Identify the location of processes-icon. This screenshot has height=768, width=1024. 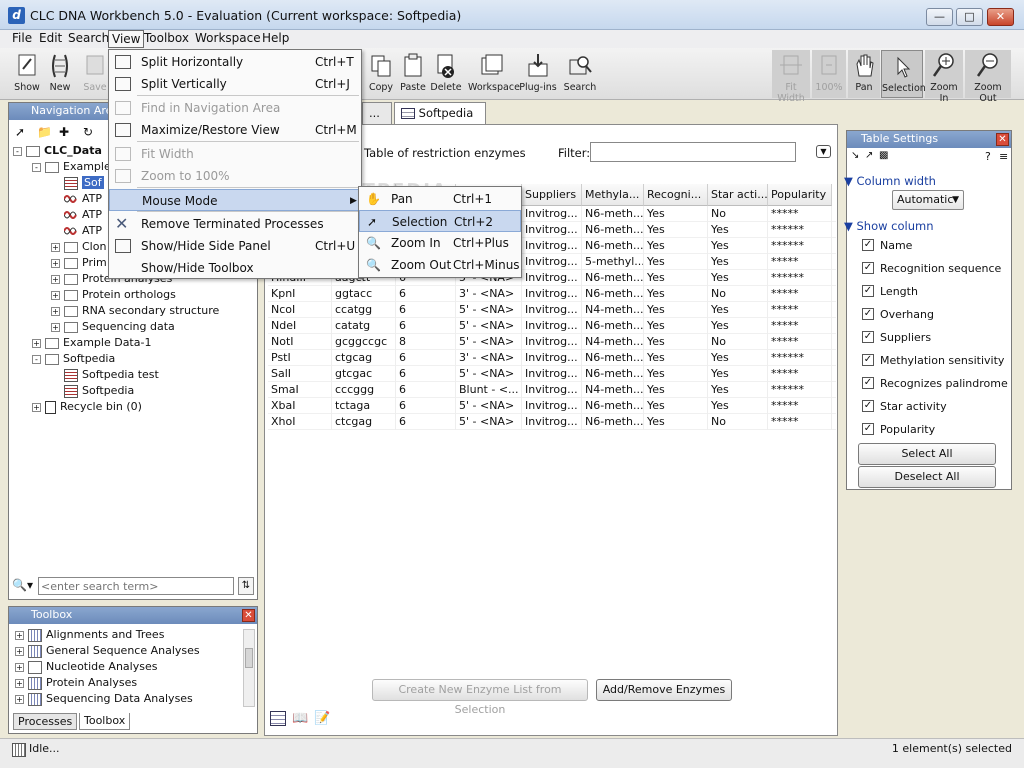
(19, 750).